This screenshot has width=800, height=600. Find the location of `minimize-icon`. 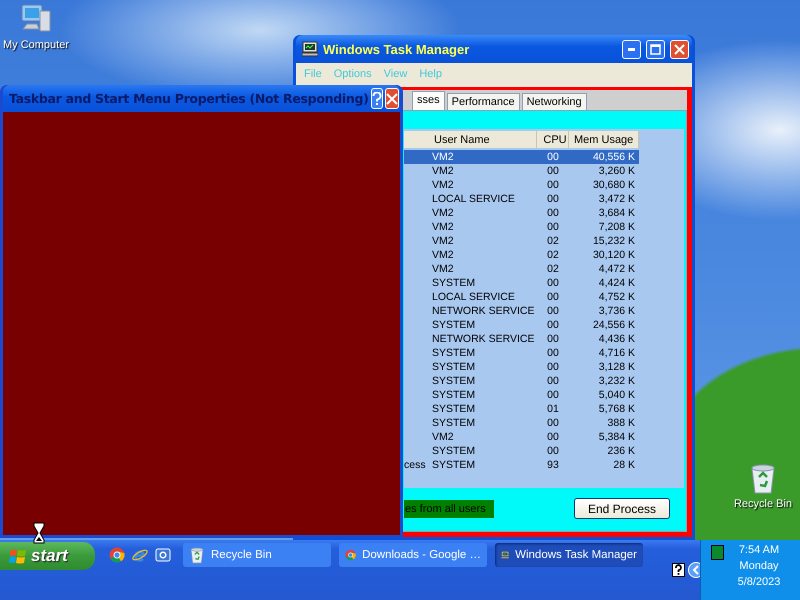

minimize-icon is located at coordinates (631, 49).